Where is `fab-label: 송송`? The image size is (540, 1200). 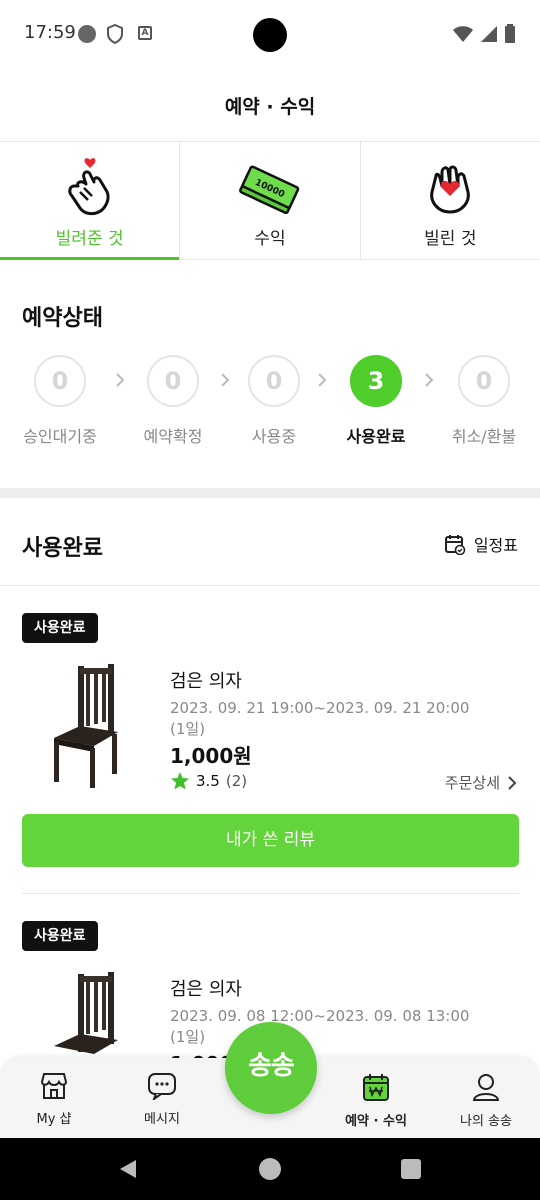 fab-label: 송송 is located at coordinates (271, 1066).